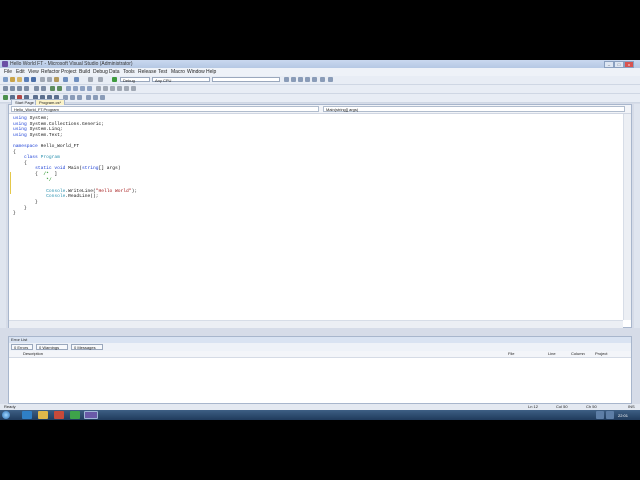 Image resolution: width=640 pixels, height=480 pixels. I want to click on decrease-indent-icon, so click(36, 88).